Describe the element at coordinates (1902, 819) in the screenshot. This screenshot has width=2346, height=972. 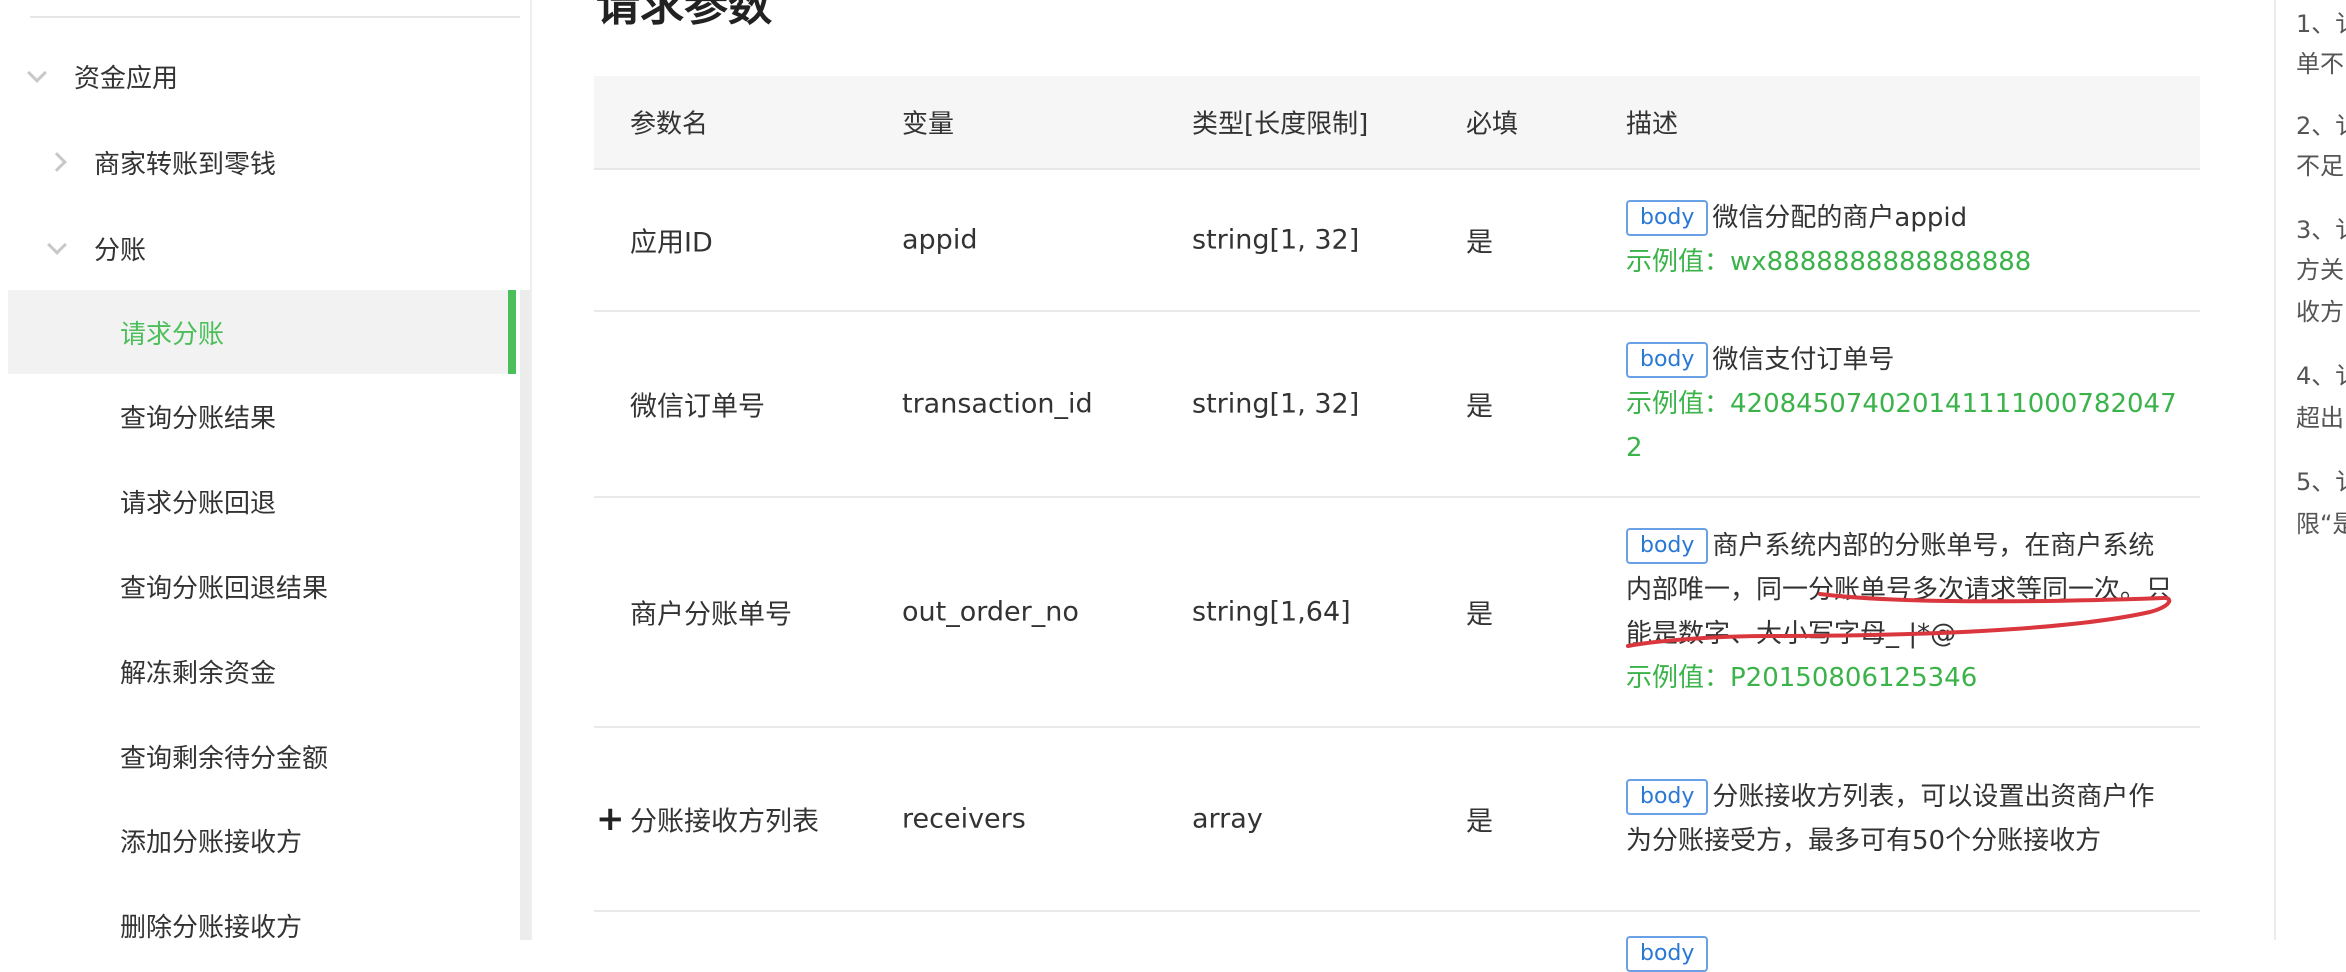
I see `param-description: body 分账接收方列表，可以设置出资商户作为分账接受方，最多可有50个分账接收方` at that location.